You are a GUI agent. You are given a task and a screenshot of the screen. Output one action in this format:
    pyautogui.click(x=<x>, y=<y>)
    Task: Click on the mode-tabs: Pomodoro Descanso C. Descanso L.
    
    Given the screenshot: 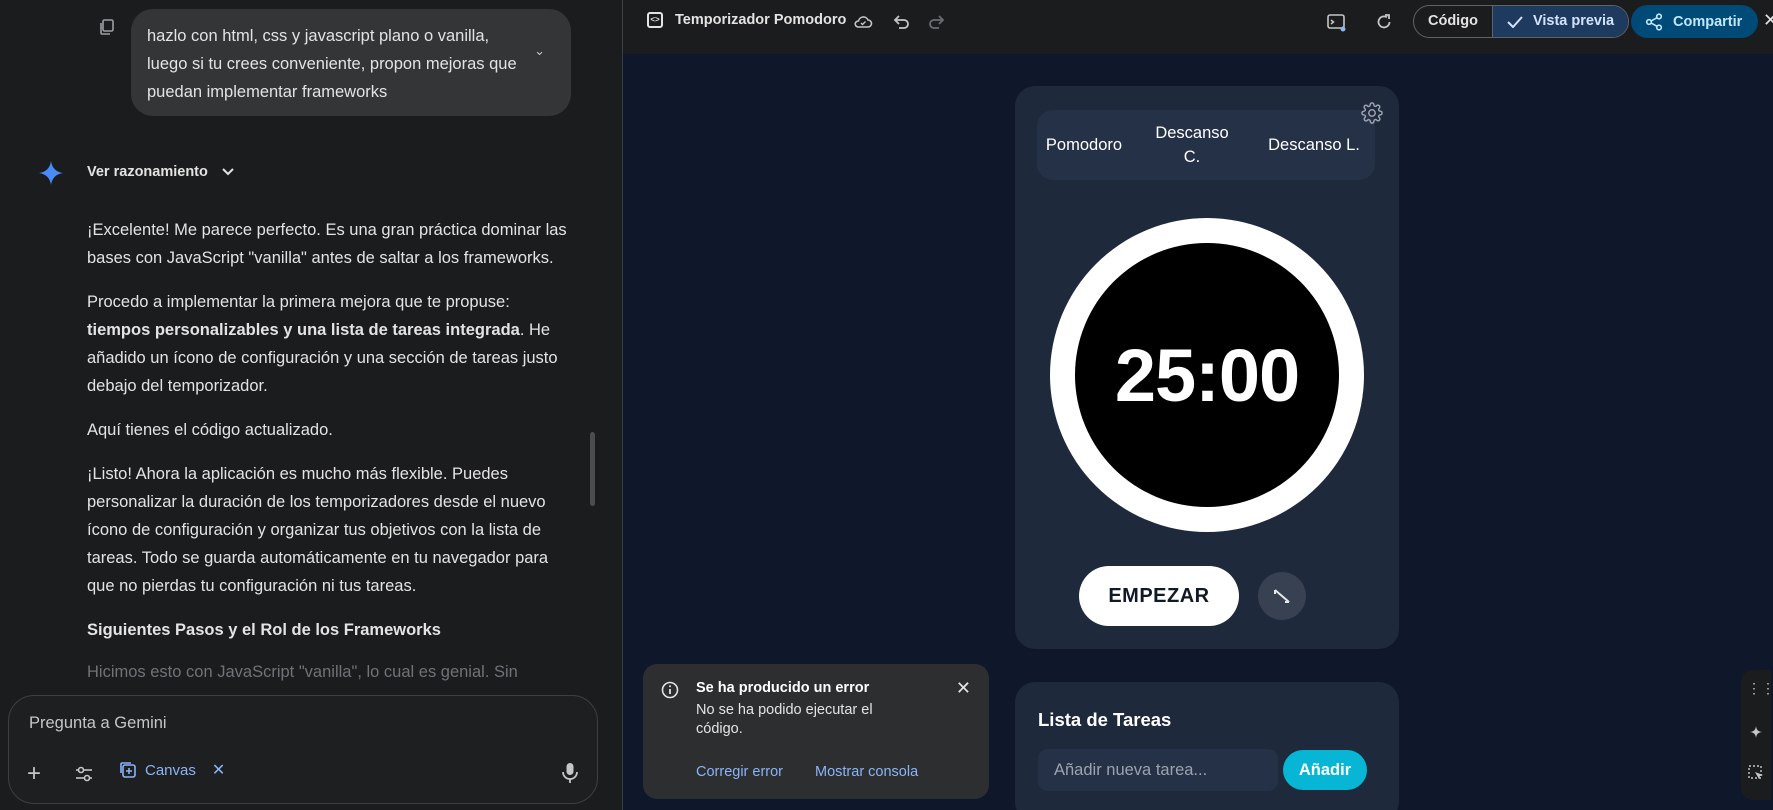 What is the action you would take?
    pyautogui.click(x=1206, y=145)
    